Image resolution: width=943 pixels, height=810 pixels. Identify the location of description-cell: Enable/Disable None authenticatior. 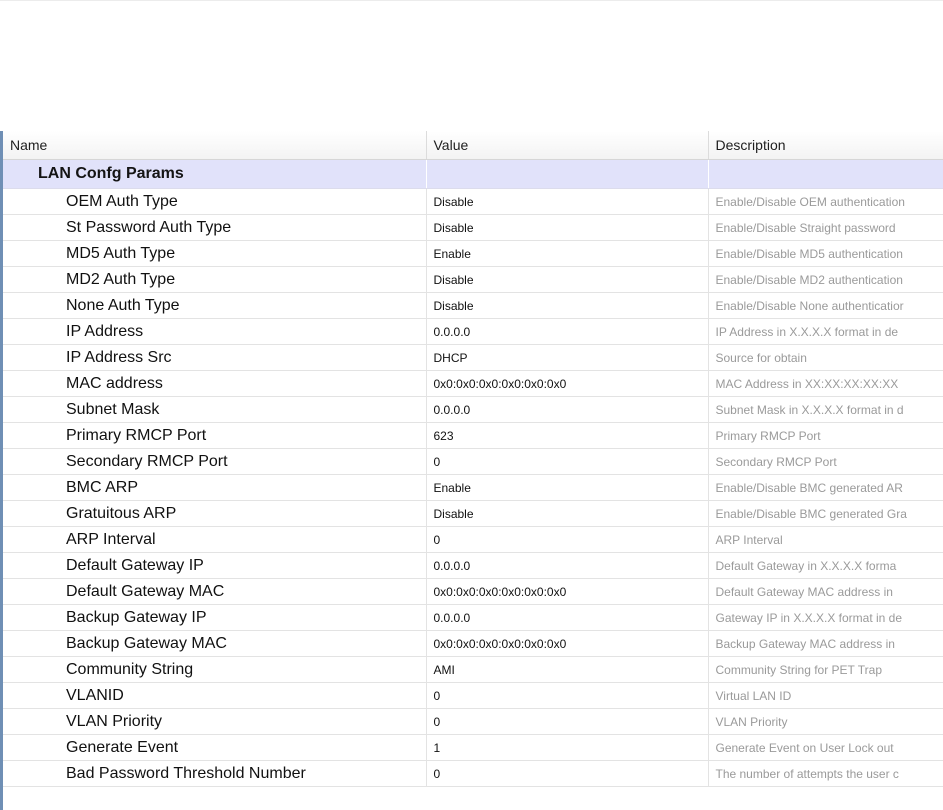
(825, 305).